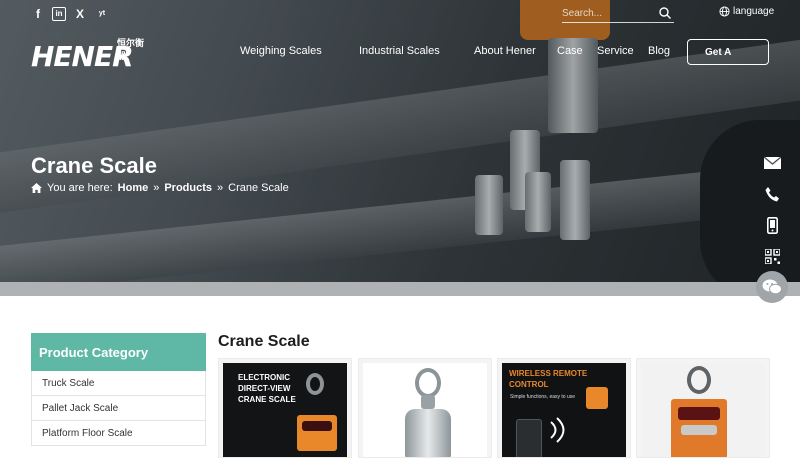 The height and width of the screenshot is (458, 800). I want to click on category-heading: Product Category, so click(118, 352).